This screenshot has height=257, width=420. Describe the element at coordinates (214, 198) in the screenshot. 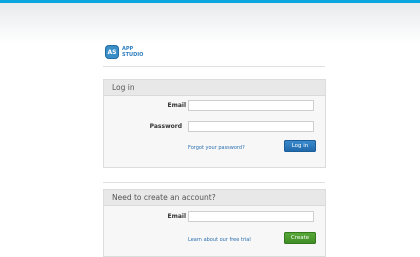

I see `signup-panel-title: Need to create an account?` at that location.